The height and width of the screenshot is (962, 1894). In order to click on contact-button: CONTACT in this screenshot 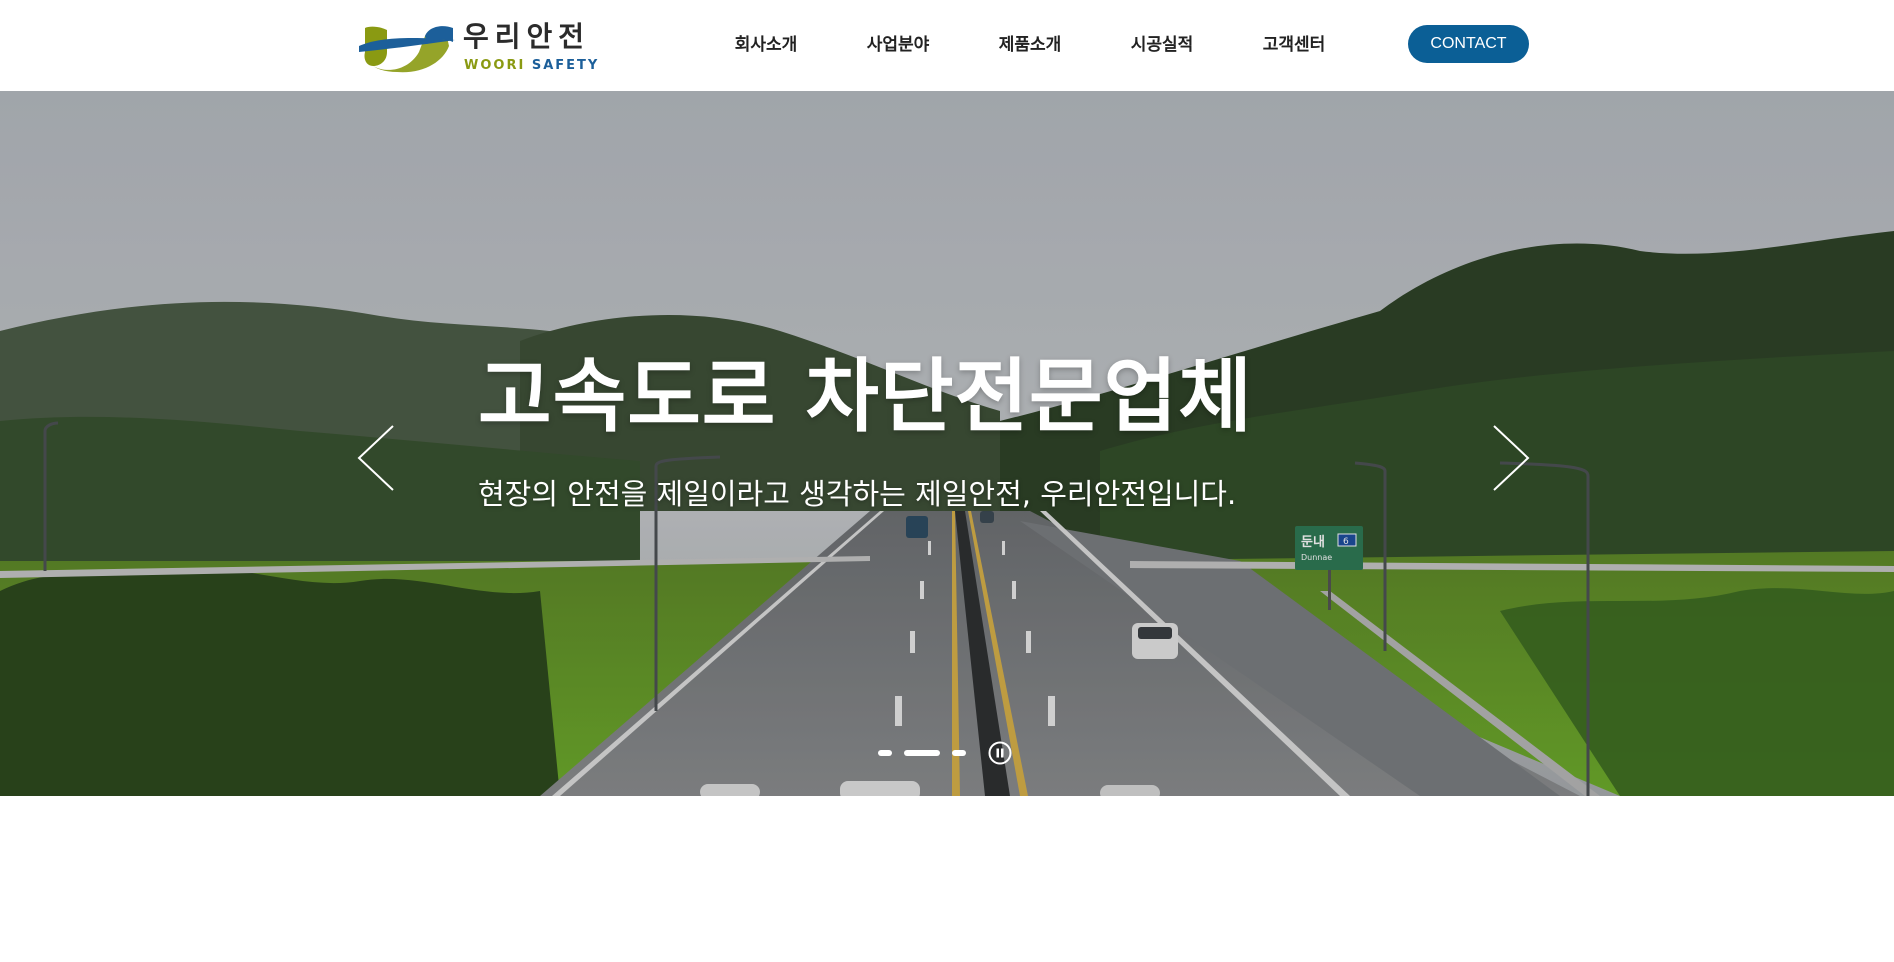, I will do `click(1468, 44)`.